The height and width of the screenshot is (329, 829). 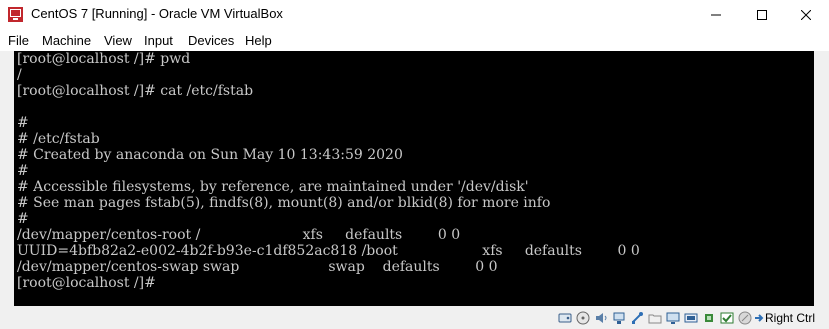 What do you see at coordinates (759, 318) in the screenshot?
I see `host-key-arrow-icon` at bounding box center [759, 318].